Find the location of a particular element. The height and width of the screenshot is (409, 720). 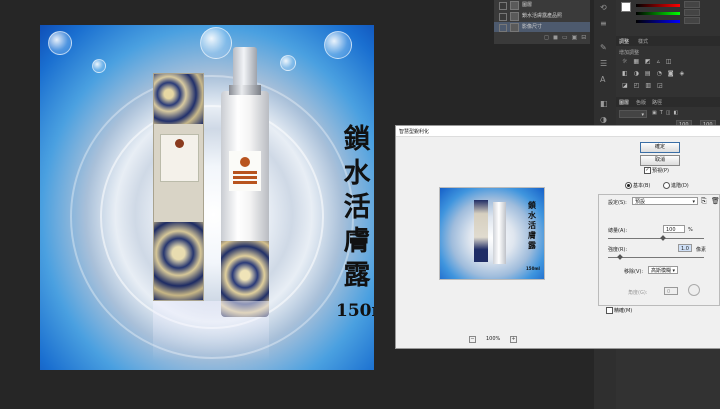

layers-icon: ◧ is located at coordinates (605, 104).